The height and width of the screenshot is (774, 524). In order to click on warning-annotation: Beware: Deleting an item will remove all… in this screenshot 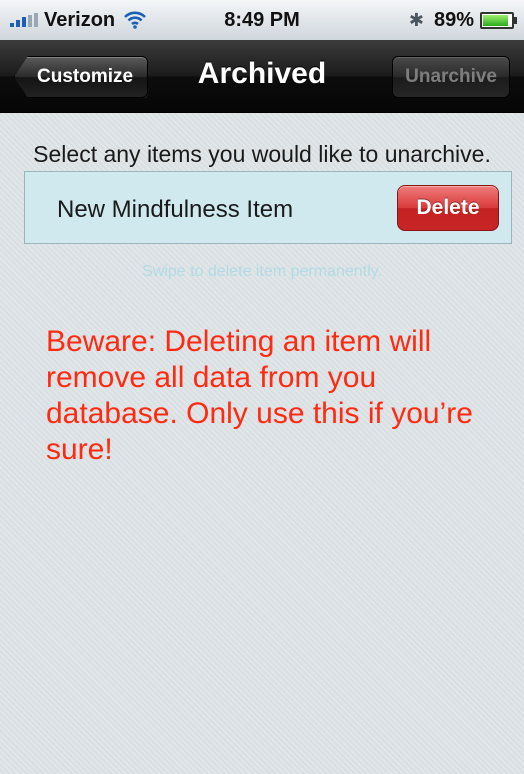, I will do `click(259, 395)`.